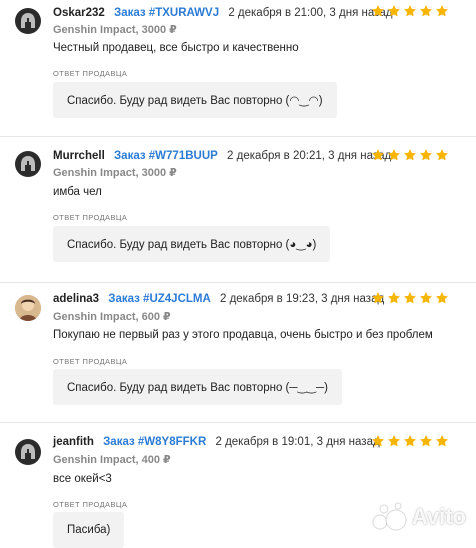  I want to click on seller-reply: Пасиба), so click(89, 530).